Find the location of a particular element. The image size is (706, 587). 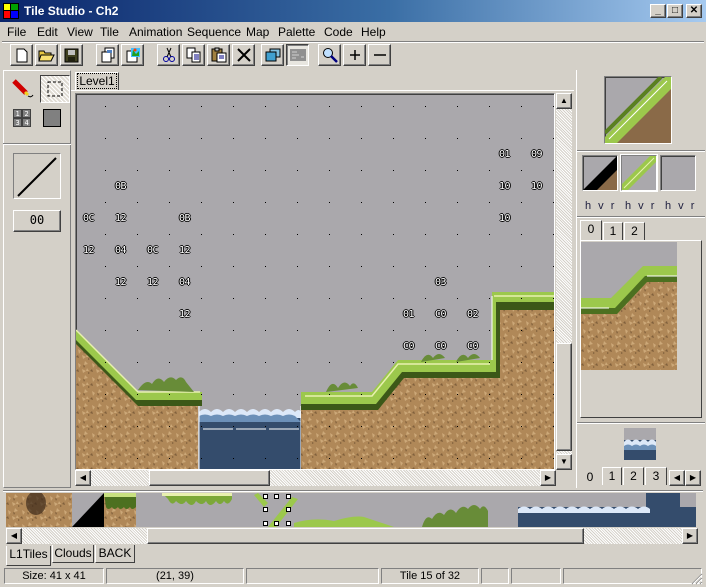

tilestrip-scroll-left-button: ◀ is located at coordinates (14, 536).